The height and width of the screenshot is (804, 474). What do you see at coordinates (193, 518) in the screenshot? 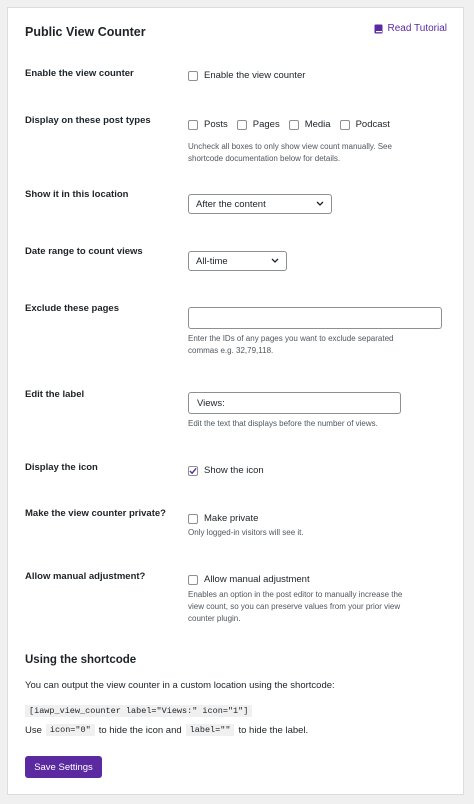
I see `make-private-checkbox` at bounding box center [193, 518].